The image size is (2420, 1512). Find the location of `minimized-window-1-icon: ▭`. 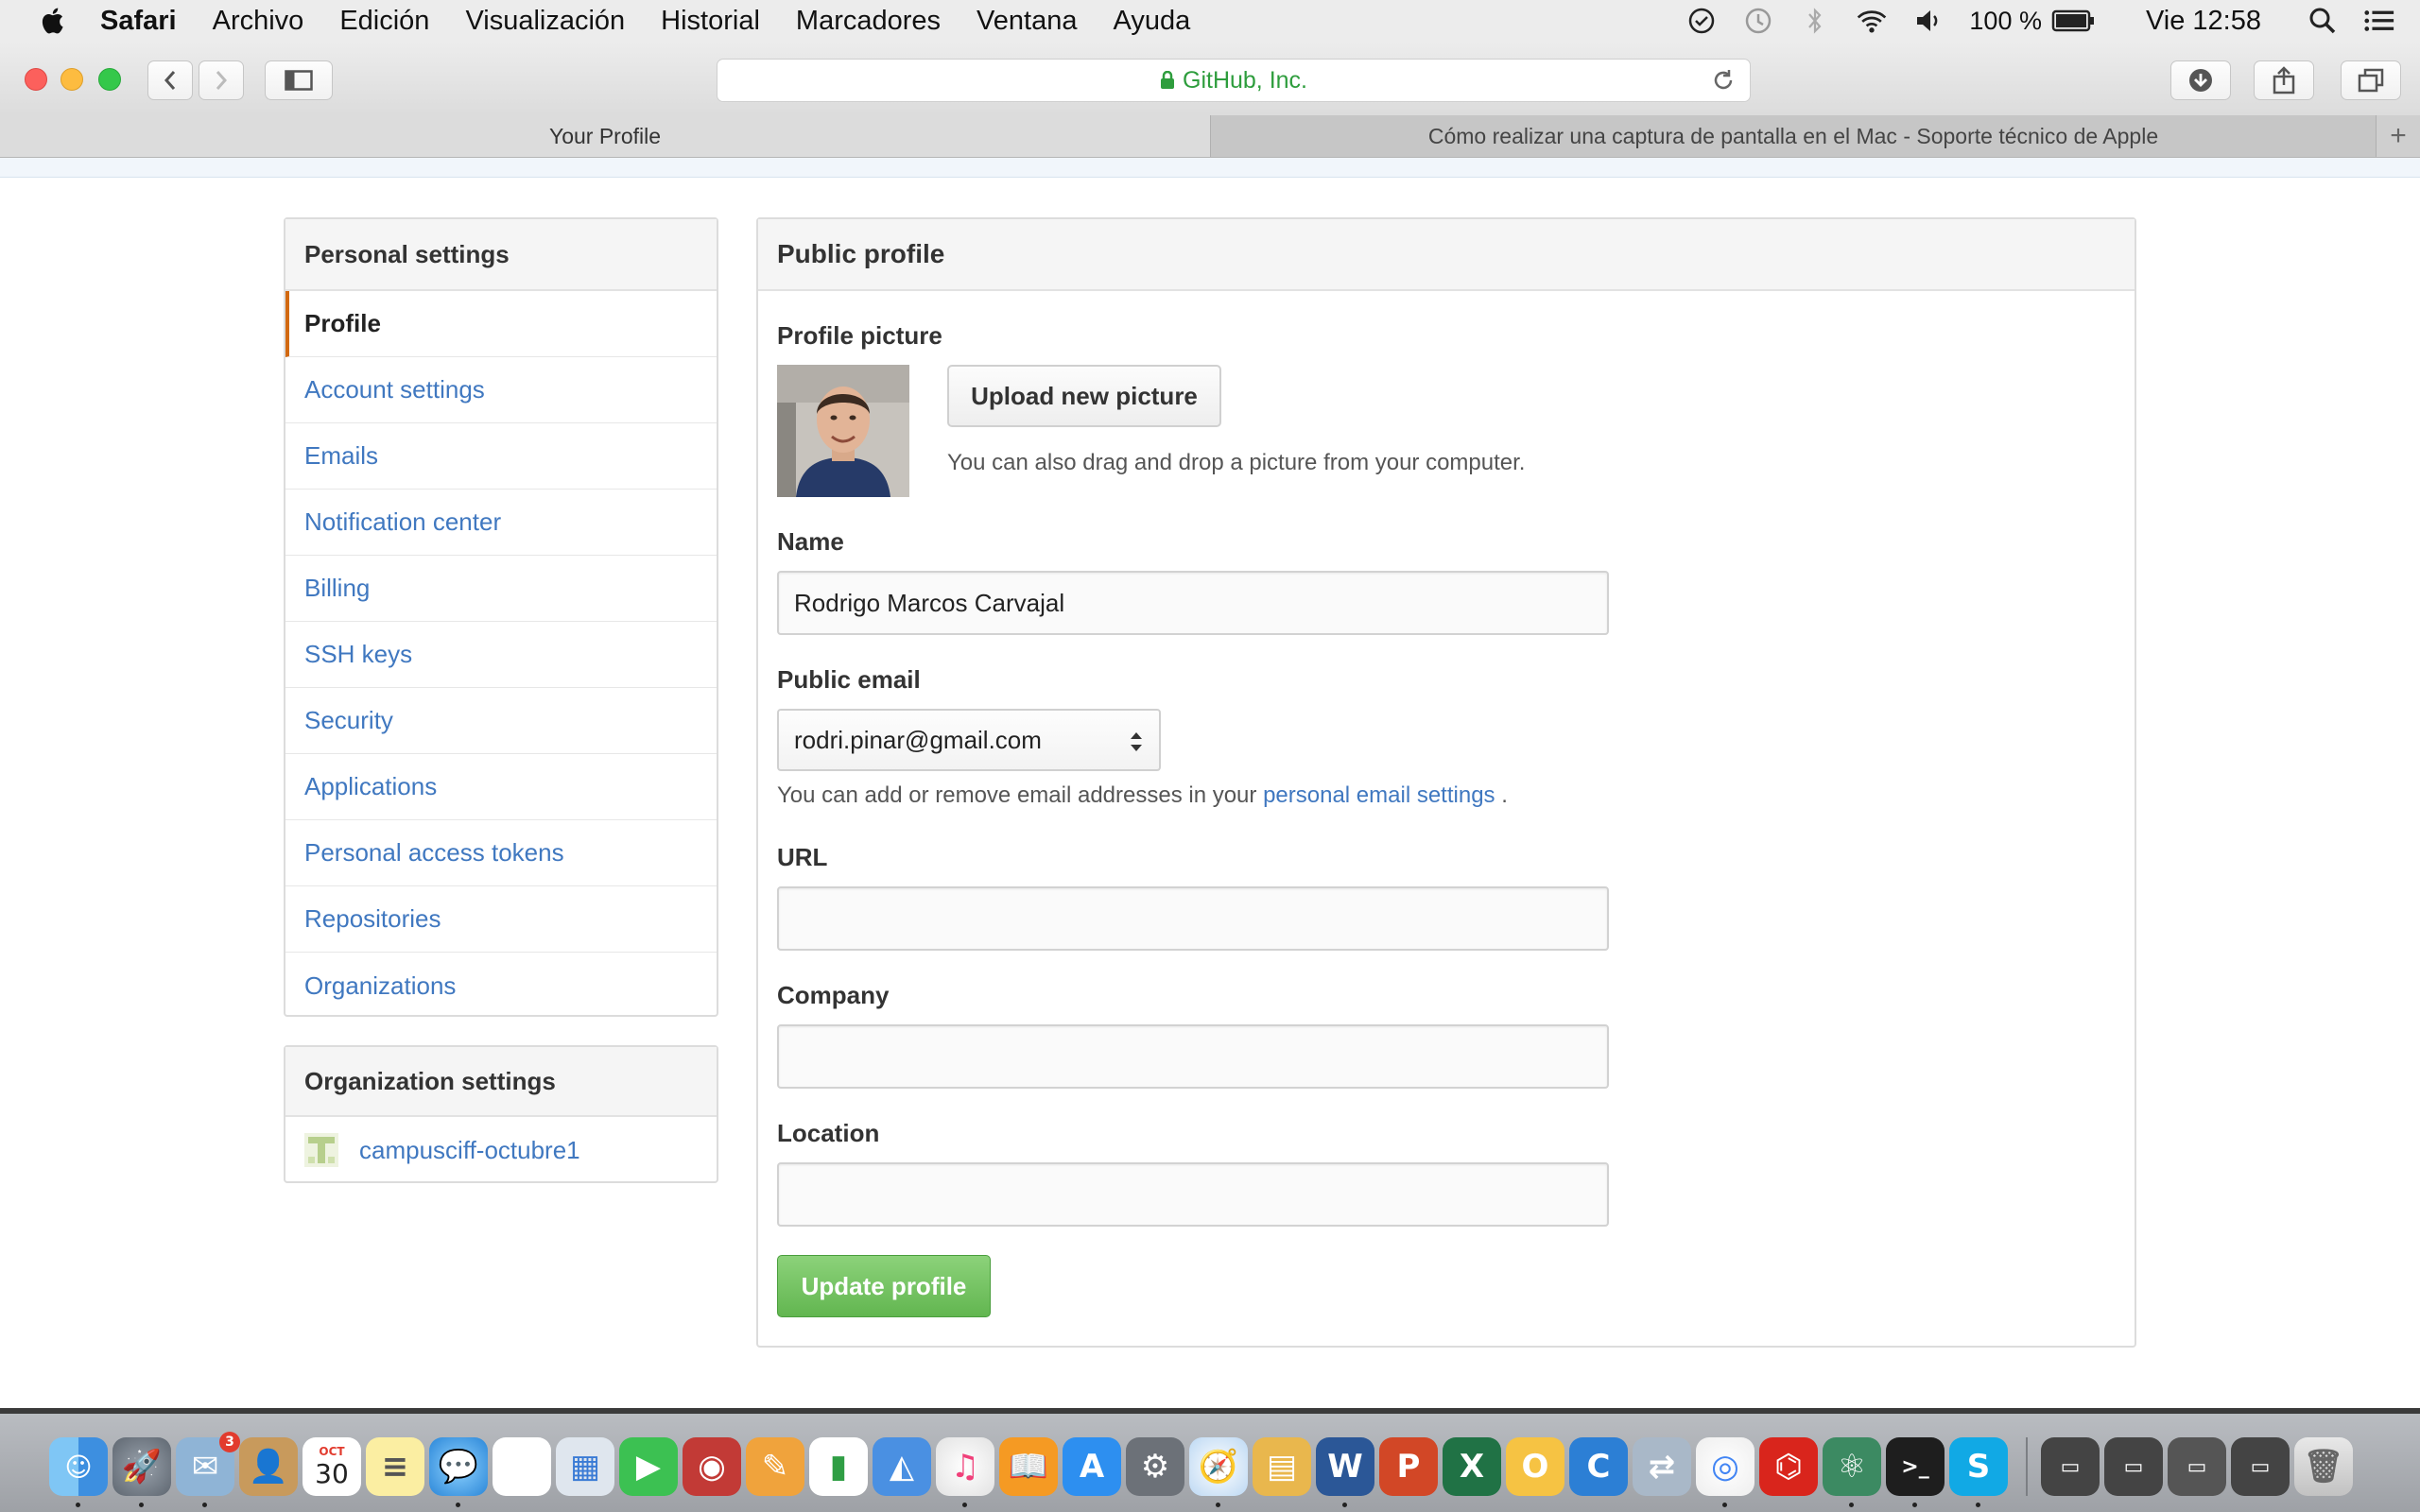

minimized-window-1-icon: ▭ is located at coordinates (2070, 1466).